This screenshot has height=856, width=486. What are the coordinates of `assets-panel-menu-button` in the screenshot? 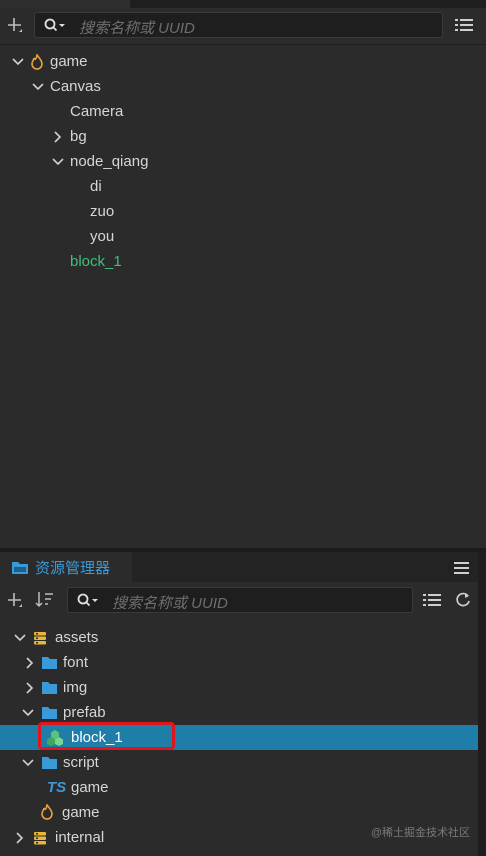 It's located at (462, 568).